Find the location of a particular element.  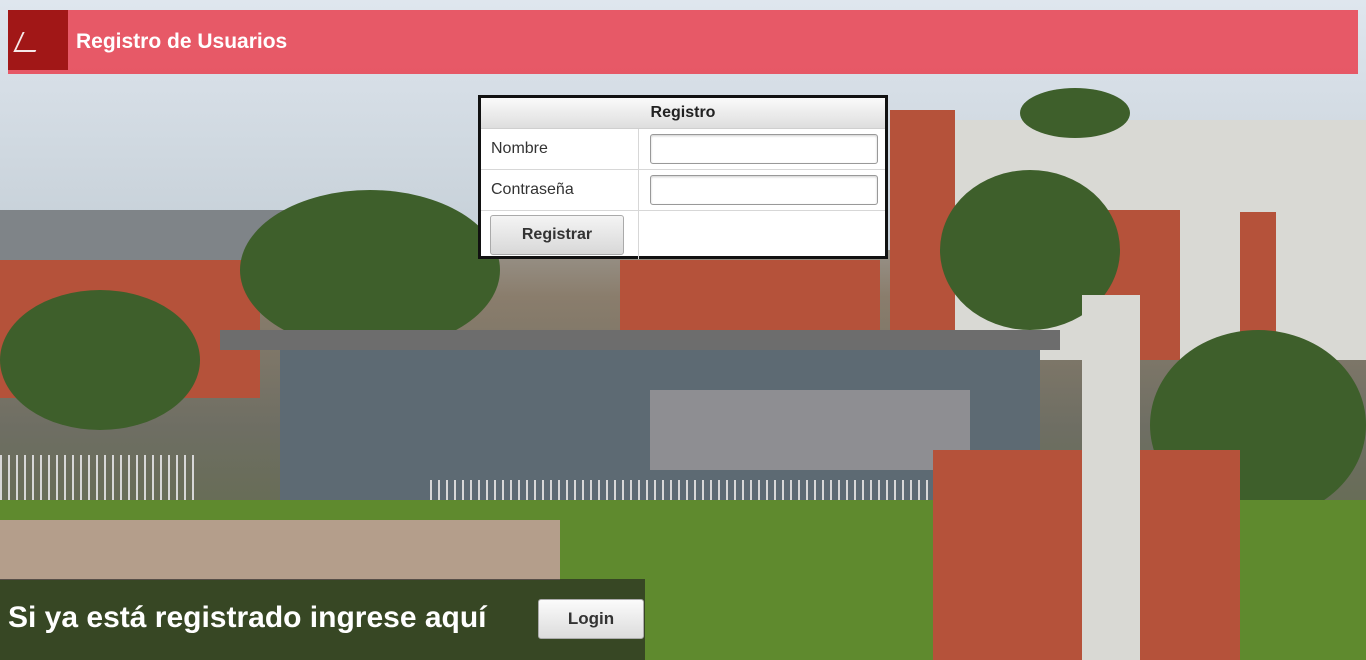

name-row: Nombre is located at coordinates (683, 149).